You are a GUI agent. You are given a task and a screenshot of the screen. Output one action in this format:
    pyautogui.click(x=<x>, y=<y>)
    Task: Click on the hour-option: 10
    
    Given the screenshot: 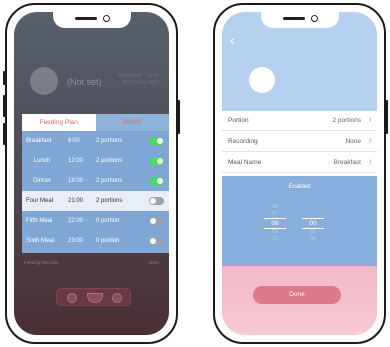 What is the action you would take?
    pyautogui.click(x=275, y=239)
    